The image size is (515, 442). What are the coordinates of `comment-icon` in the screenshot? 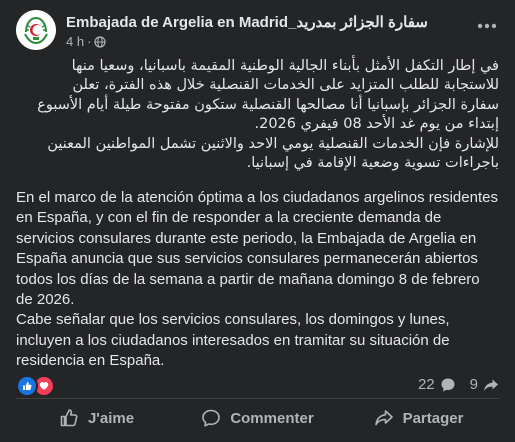 It's located at (211, 418).